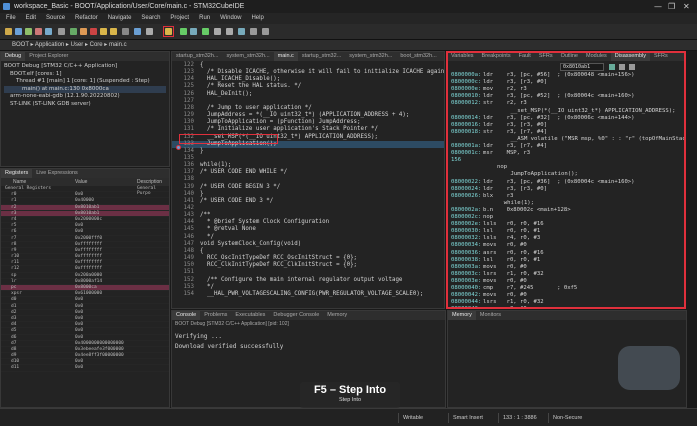  I want to click on restart-icon, so click(149, 31).